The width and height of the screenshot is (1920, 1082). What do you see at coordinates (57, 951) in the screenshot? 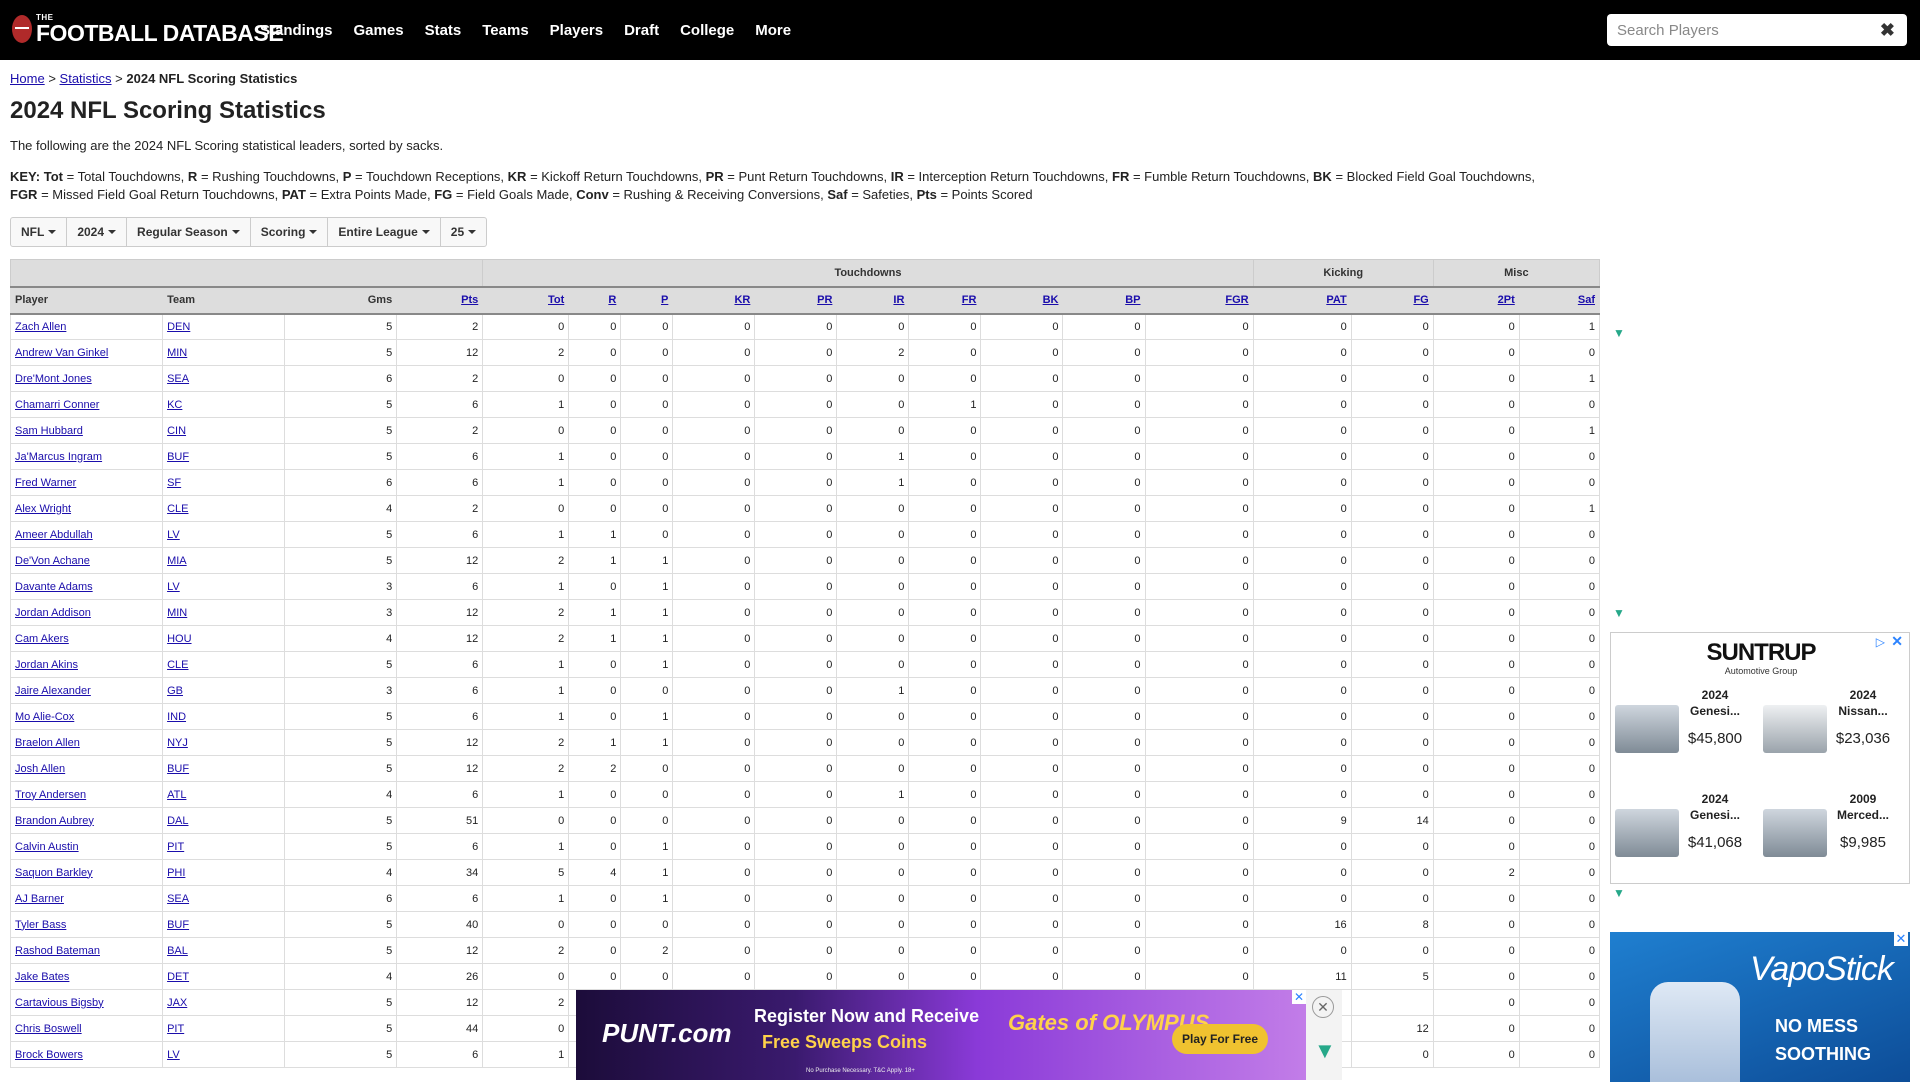
I see `player-link: Rashod Bateman` at bounding box center [57, 951].